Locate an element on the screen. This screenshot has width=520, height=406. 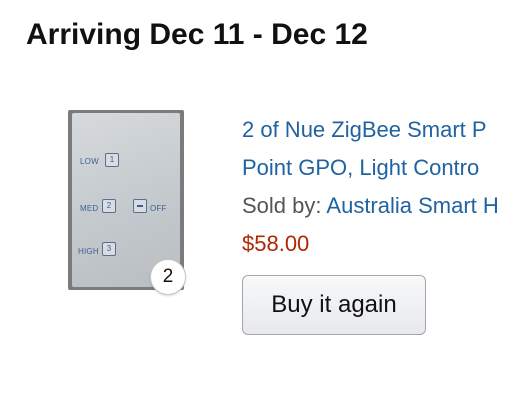
switch-label-off: OFF is located at coordinates (158, 208).